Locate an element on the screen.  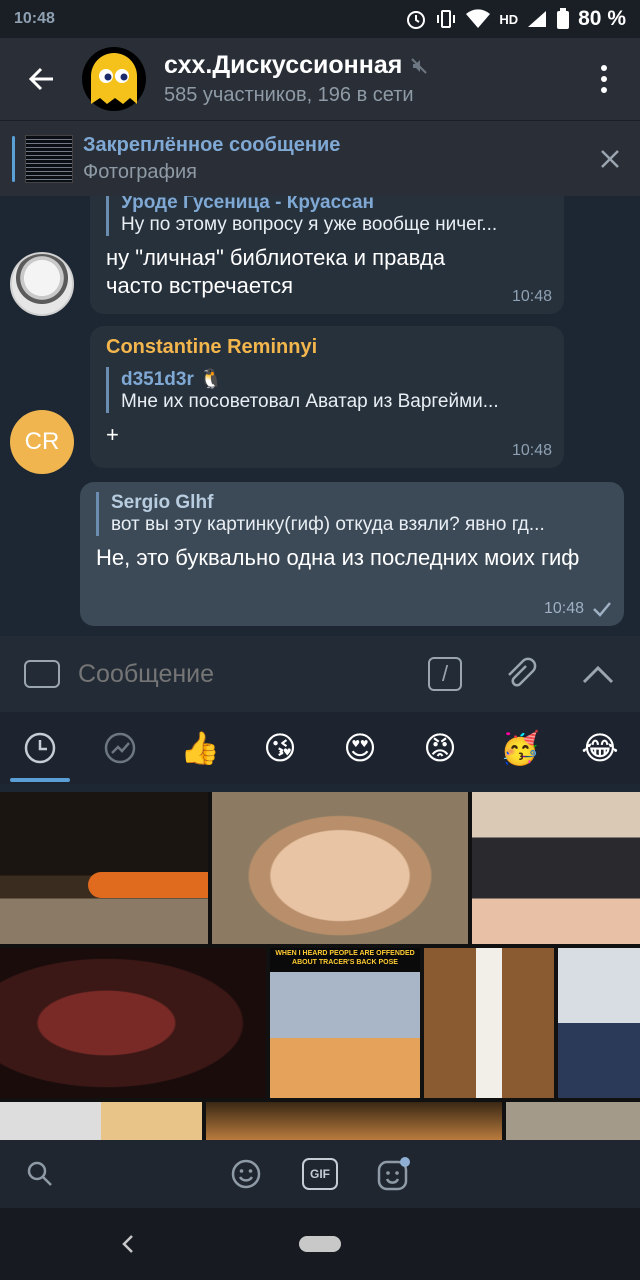
arrow-left-icon is located at coordinates (40, 79).